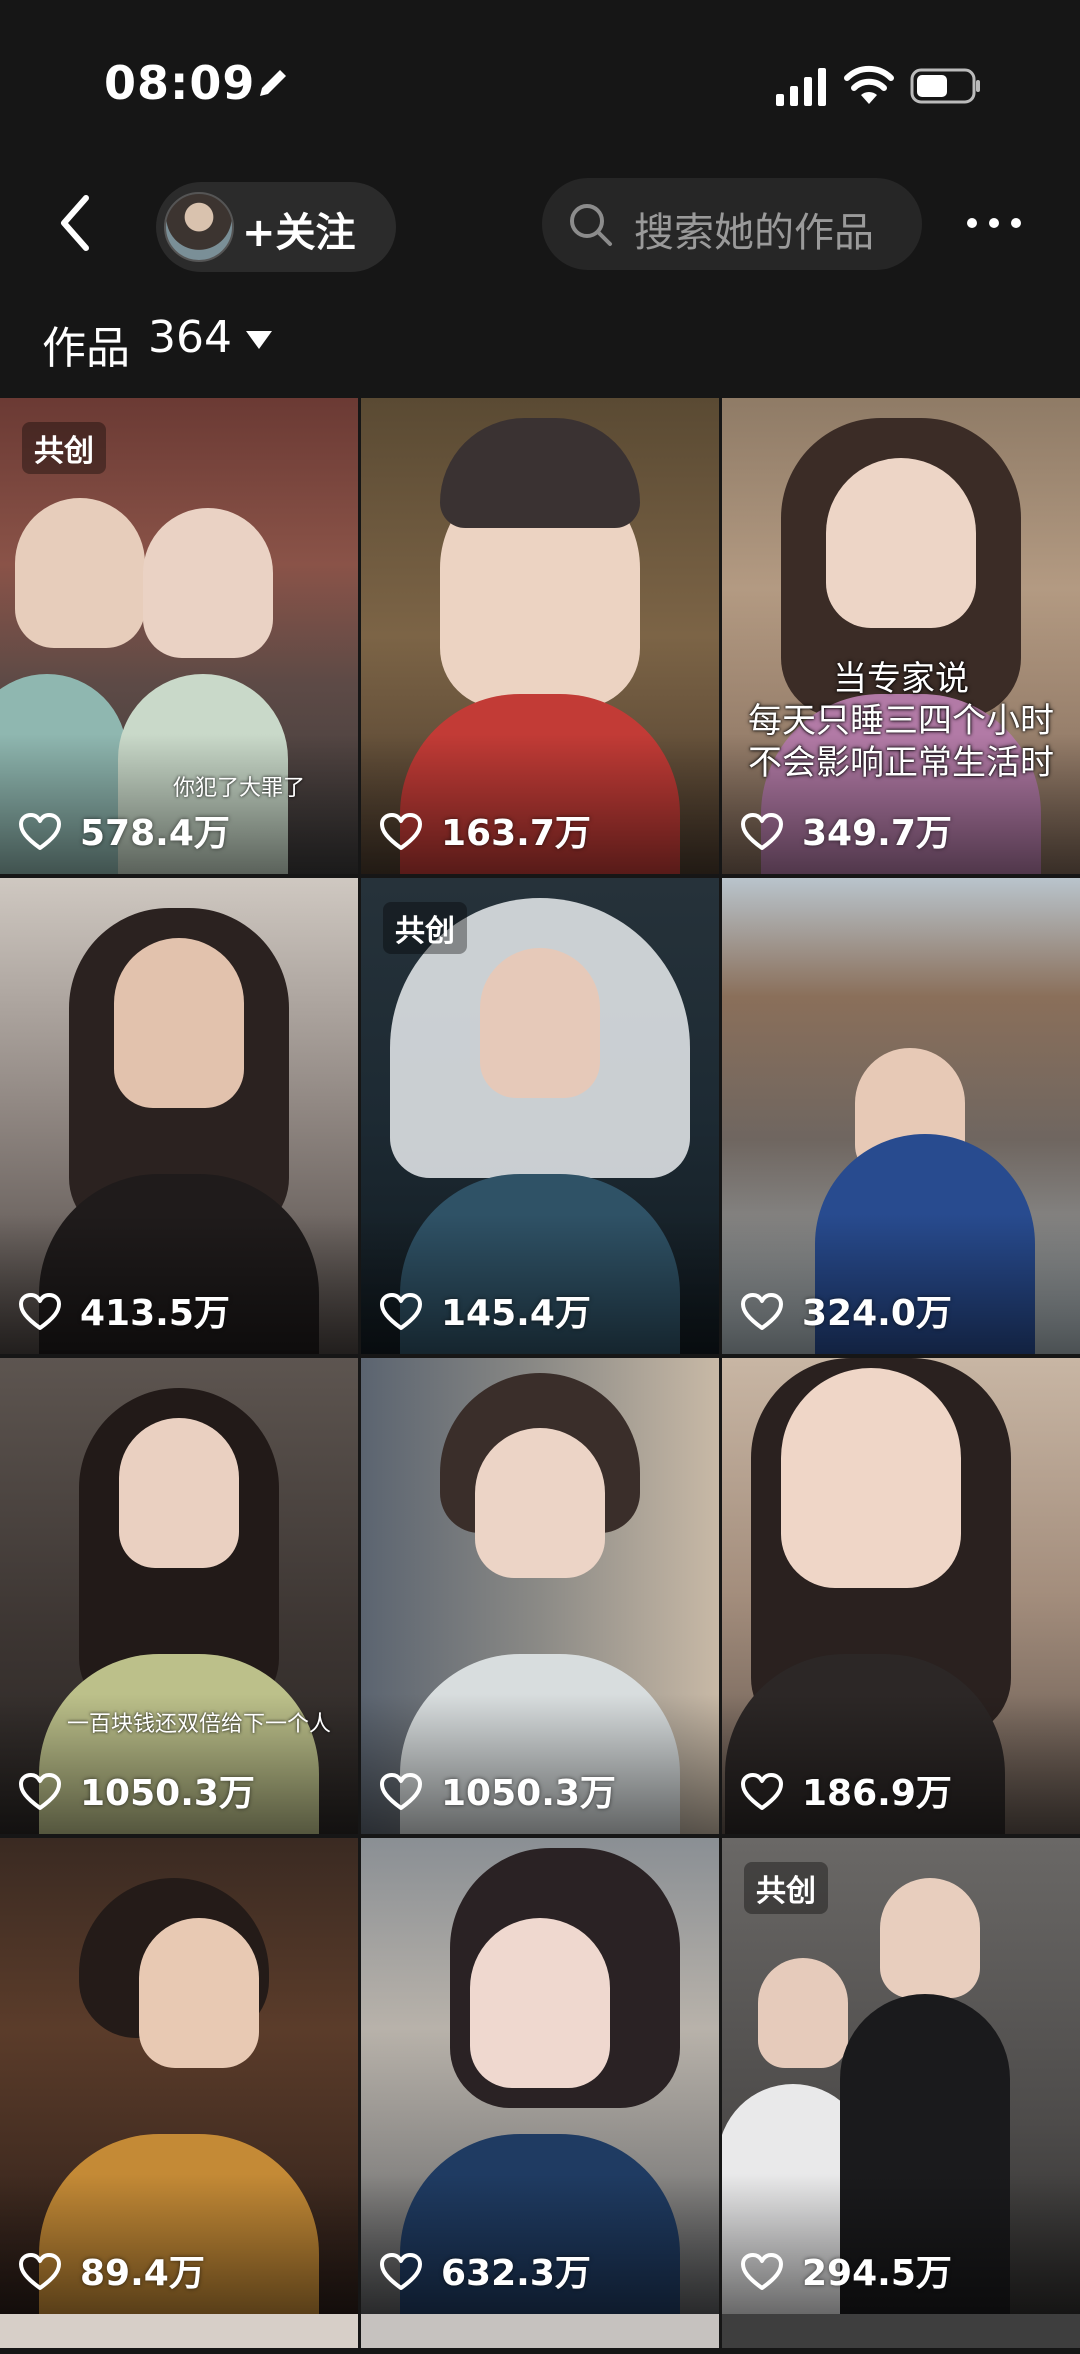  What do you see at coordinates (179, 1116) in the screenshot?
I see `video-tile: 413.5万` at bounding box center [179, 1116].